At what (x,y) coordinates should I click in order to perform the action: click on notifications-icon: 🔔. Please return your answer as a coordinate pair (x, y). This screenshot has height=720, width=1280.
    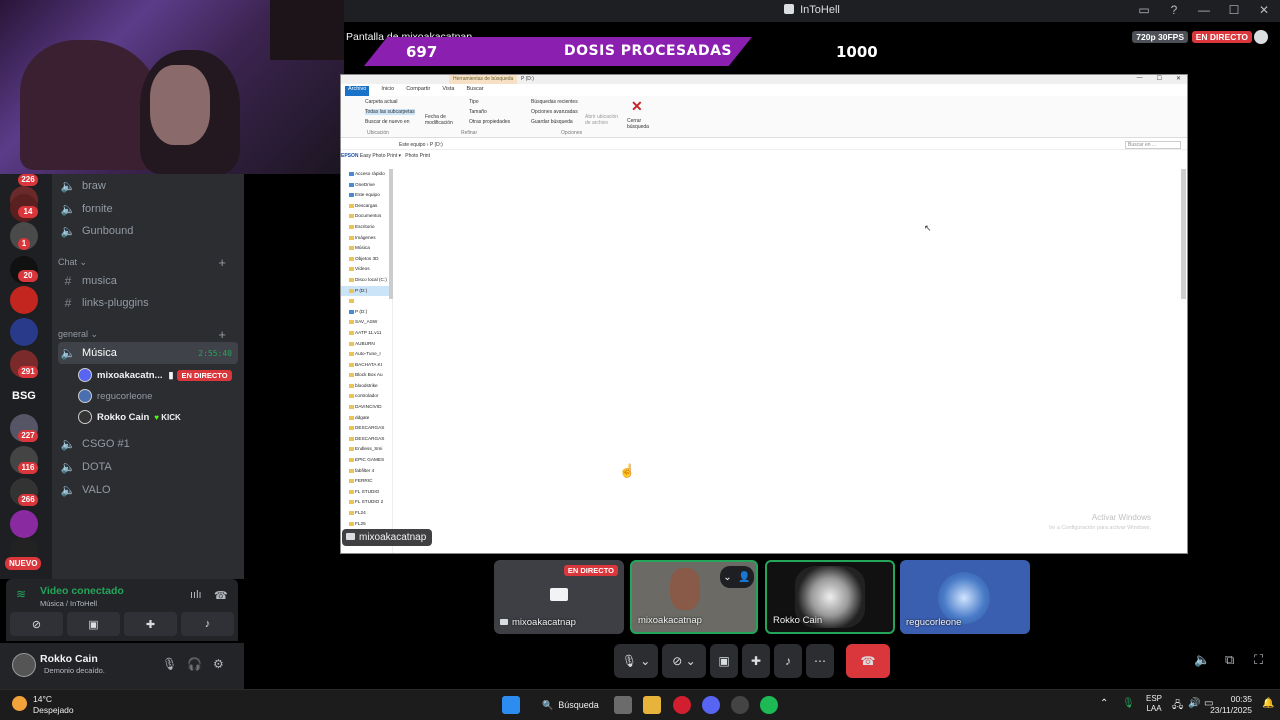
    Looking at the image, I should click on (1268, 703).